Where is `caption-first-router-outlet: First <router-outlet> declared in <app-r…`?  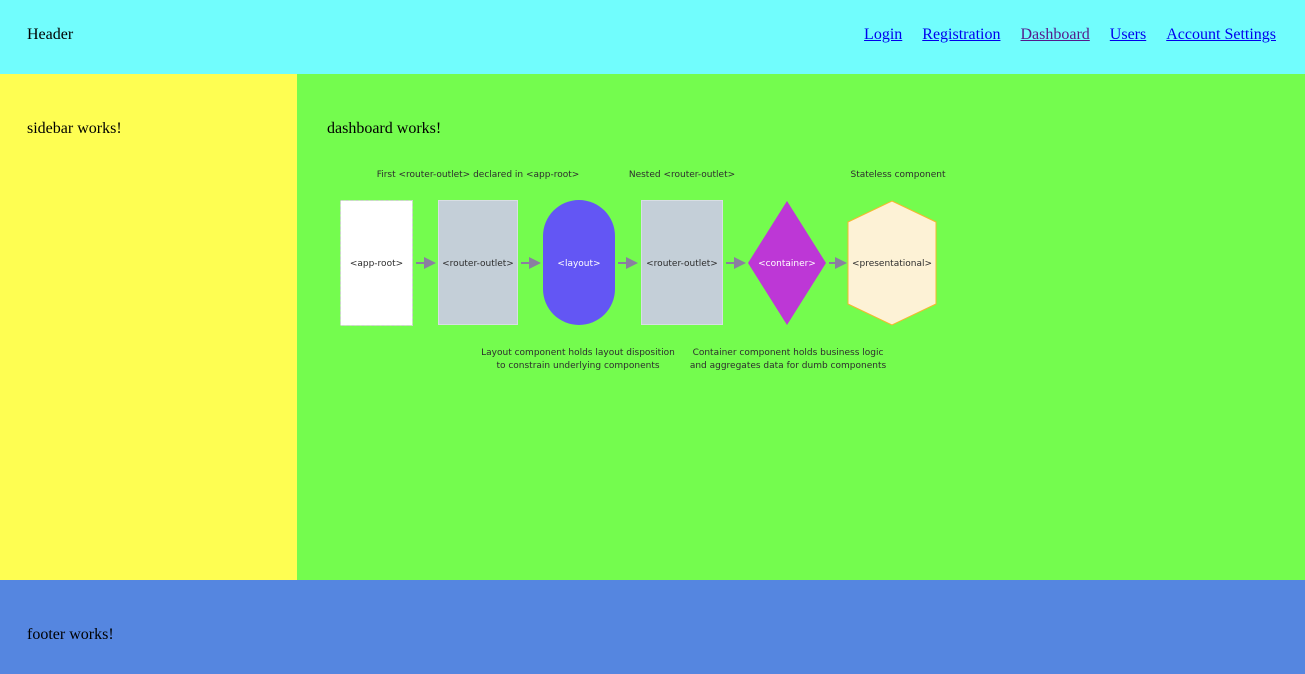 caption-first-router-outlet: First <router-outlet> declared in <app-r… is located at coordinates (478, 175).